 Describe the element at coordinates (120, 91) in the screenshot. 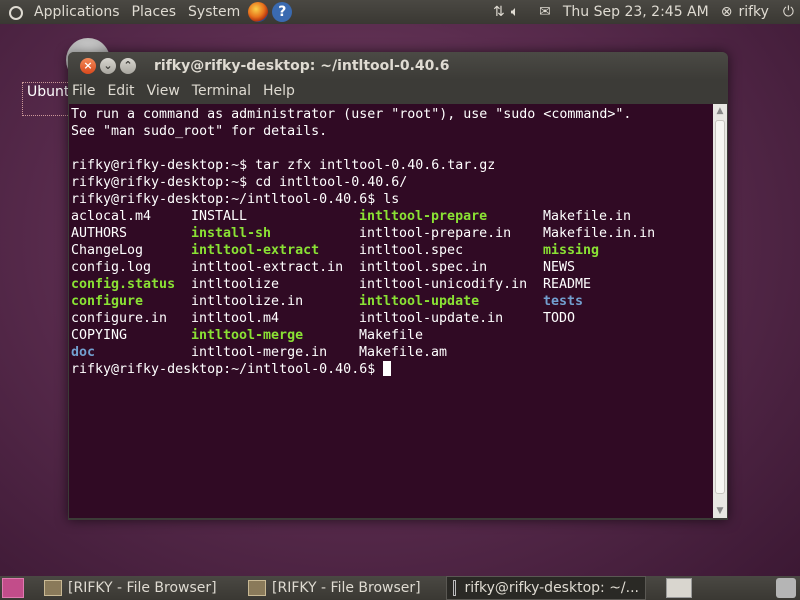

I see `menu-edit: Edit` at that location.